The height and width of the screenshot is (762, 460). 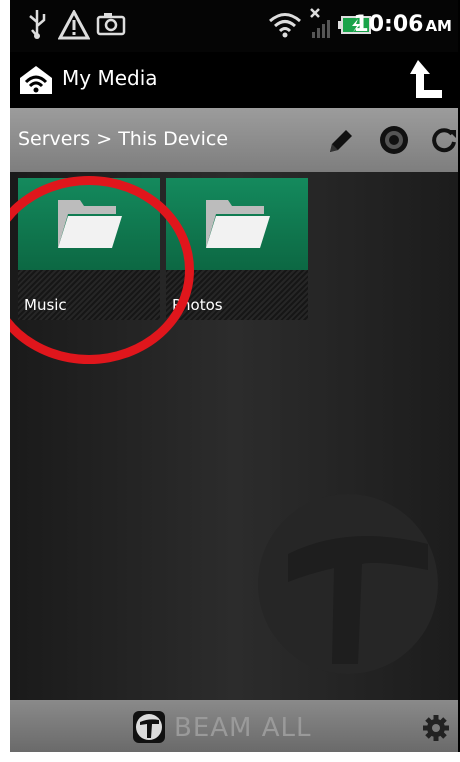 What do you see at coordinates (436, 730) in the screenshot?
I see `gear-icon` at bounding box center [436, 730].